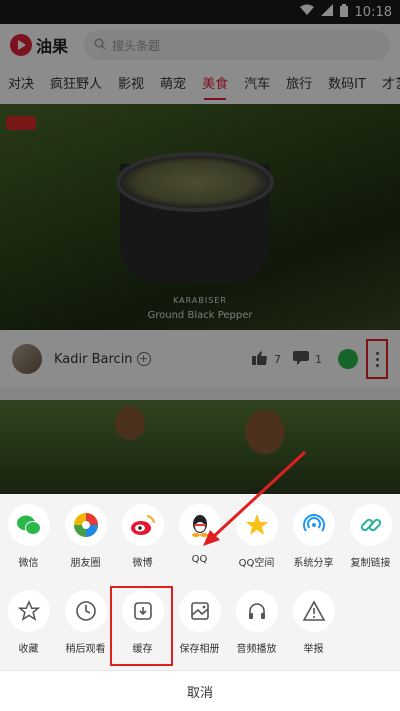 Image resolution: width=400 pixels, height=711 pixels. What do you see at coordinates (313, 525) in the screenshot?
I see `system-share-icon` at bounding box center [313, 525].